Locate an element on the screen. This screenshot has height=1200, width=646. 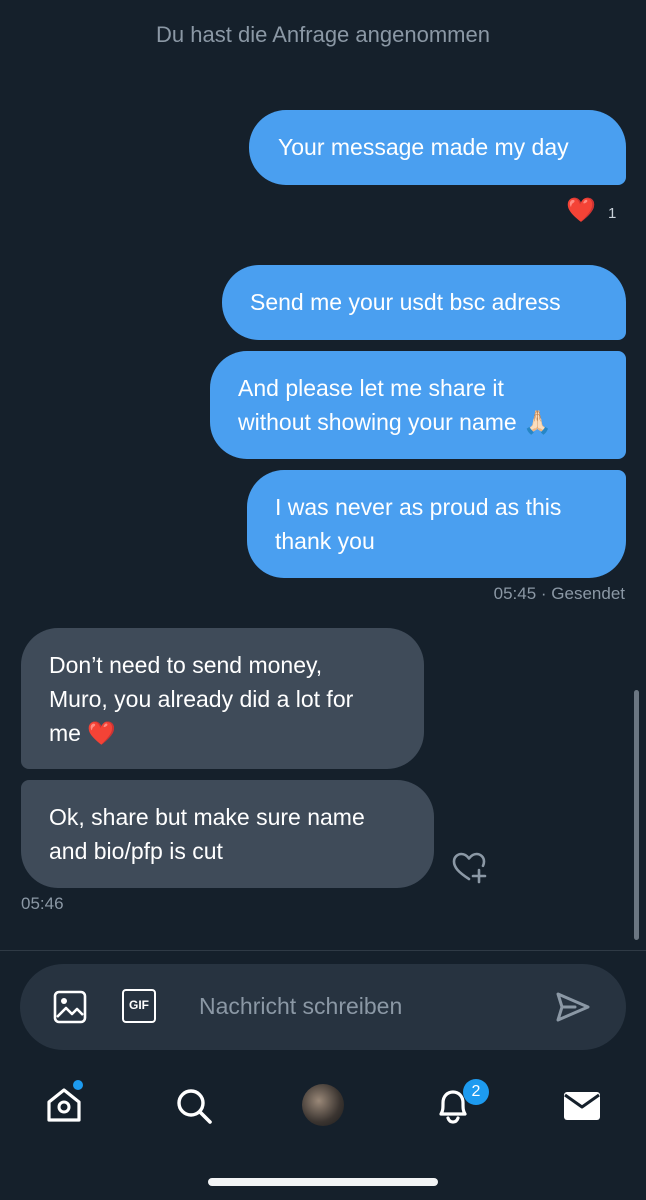
message-text: Your message made my day is located at coordinates (423, 147).